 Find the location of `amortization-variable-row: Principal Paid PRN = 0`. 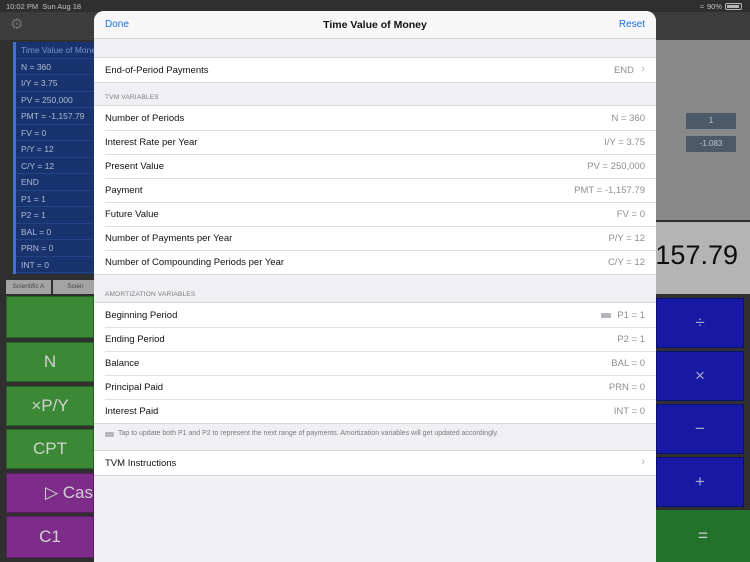

amortization-variable-row: Principal Paid PRN = 0 is located at coordinates (375, 387).